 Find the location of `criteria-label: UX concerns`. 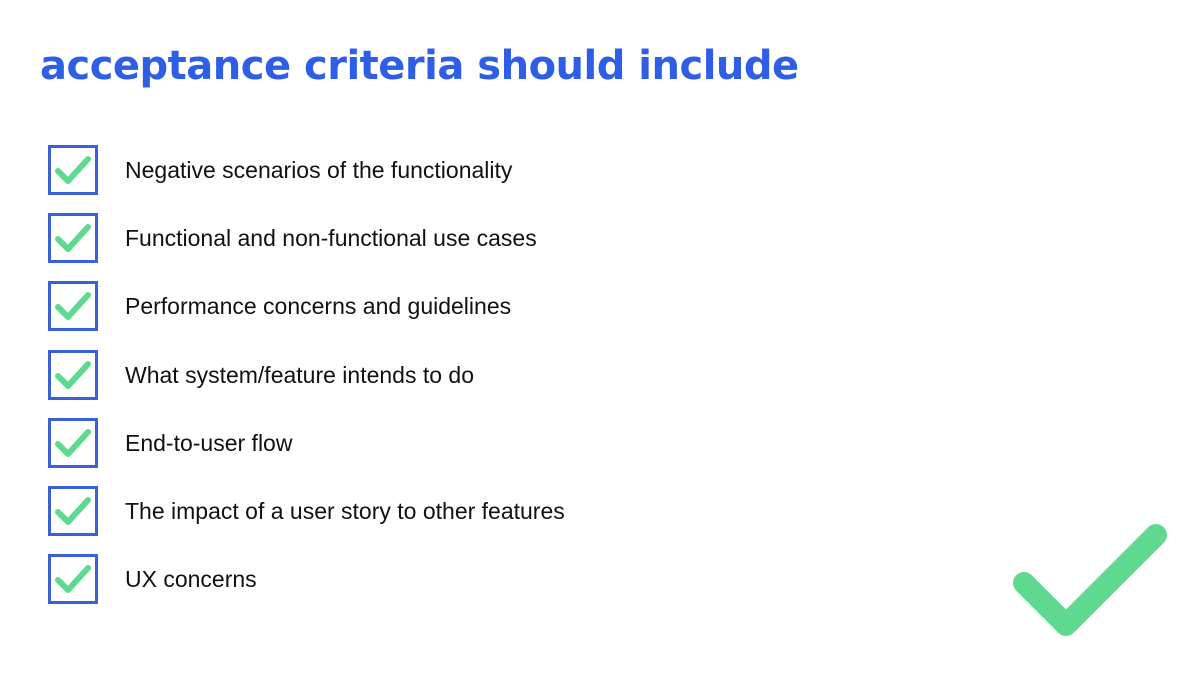

criteria-label: UX concerns is located at coordinates (191, 579).